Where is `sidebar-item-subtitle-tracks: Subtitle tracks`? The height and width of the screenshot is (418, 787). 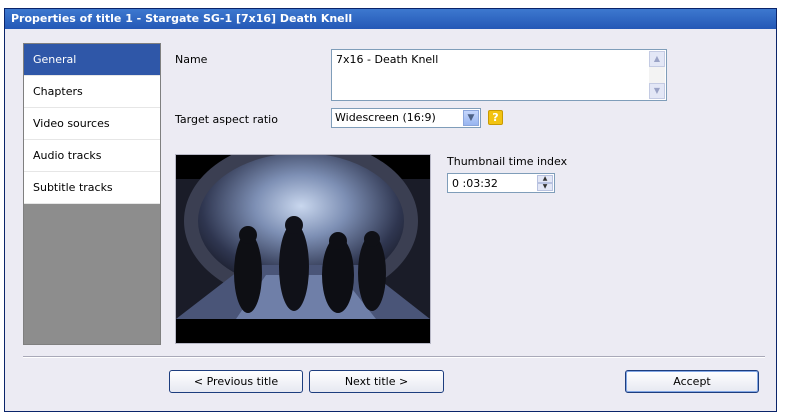 sidebar-item-subtitle-tracks: Subtitle tracks is located at coordinates (92, 188).